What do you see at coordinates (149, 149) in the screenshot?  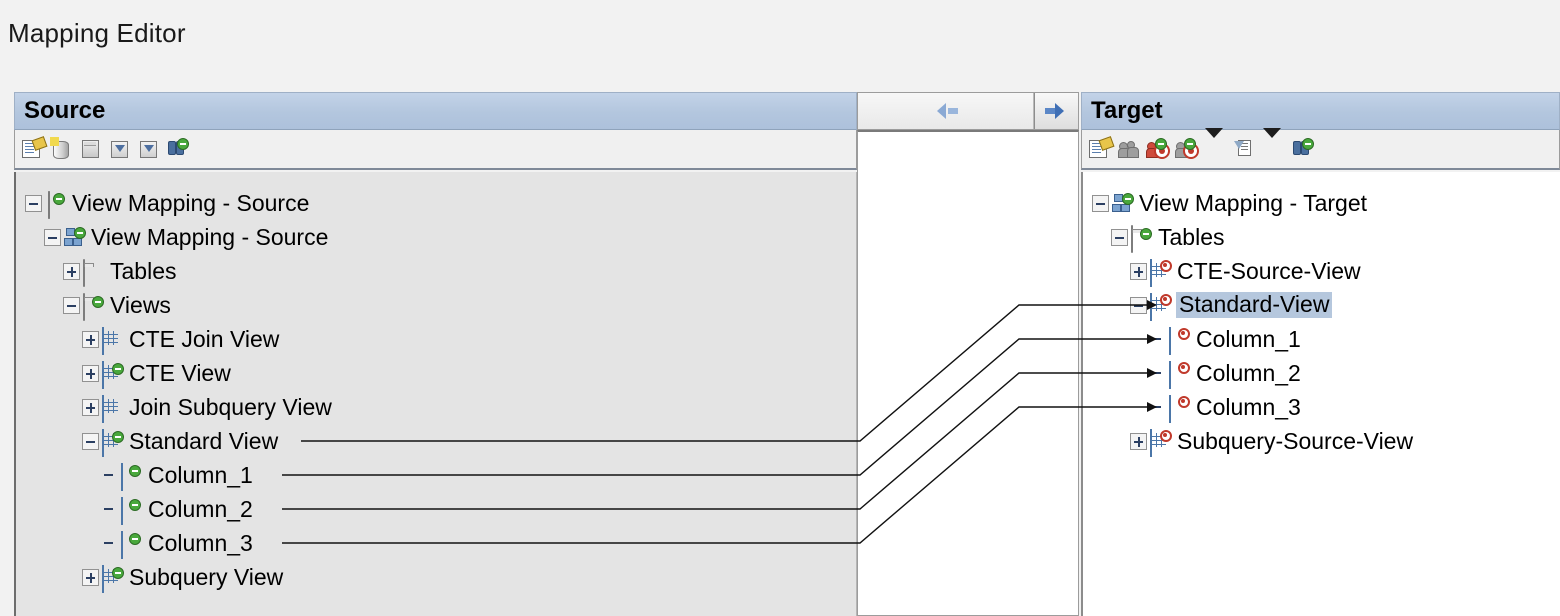 I see `export-icon` at bounding box center [149, 149].